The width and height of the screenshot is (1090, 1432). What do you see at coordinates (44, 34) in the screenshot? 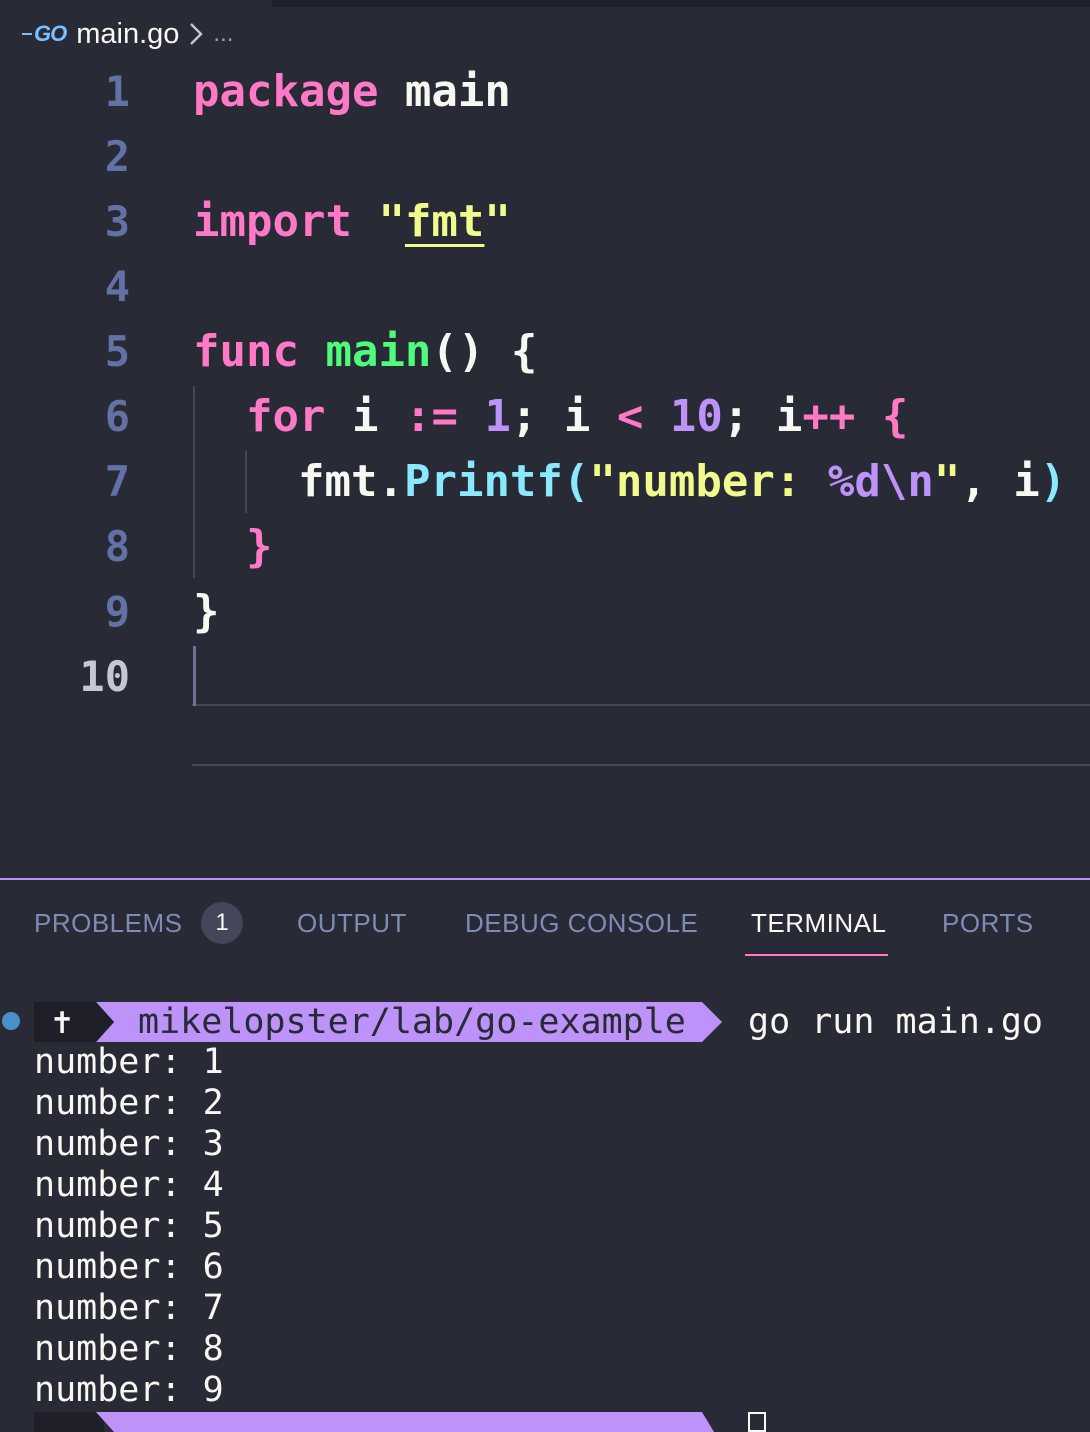
I see `go-file-icon: GO` at bounding box center [44, 34].